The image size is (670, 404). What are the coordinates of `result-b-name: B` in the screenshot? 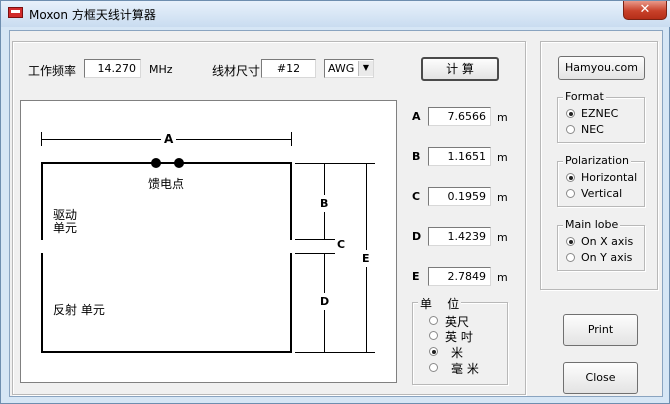 It's located at (416, 156).